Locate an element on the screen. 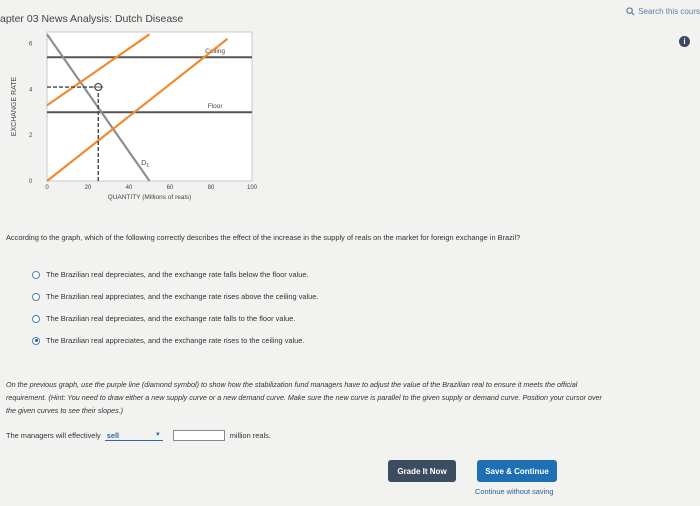  continue-without-saving-link: Continue without saving is located at coordinates (514, 491).